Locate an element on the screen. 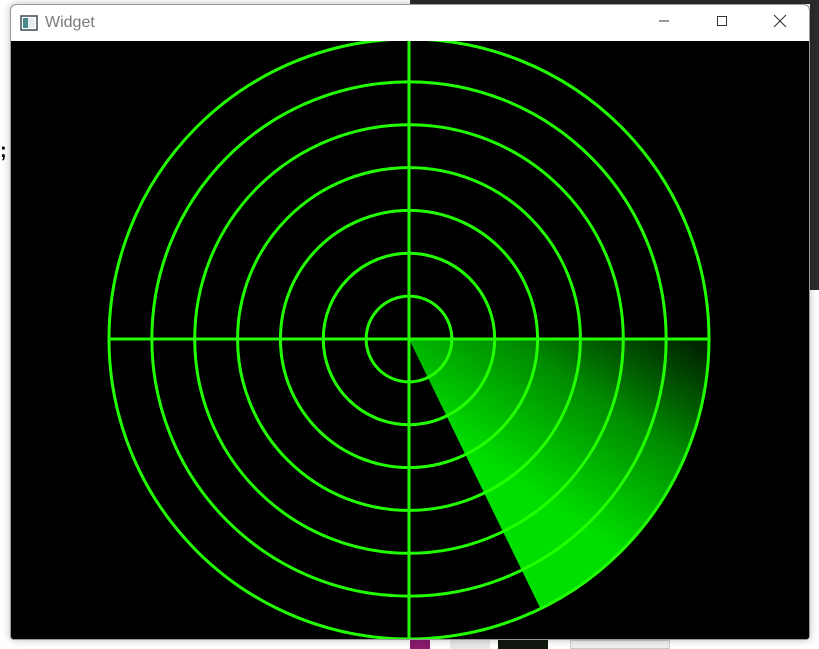 This screenshot has height=649, width=819. close-icon is located at coordinates (780, 23).